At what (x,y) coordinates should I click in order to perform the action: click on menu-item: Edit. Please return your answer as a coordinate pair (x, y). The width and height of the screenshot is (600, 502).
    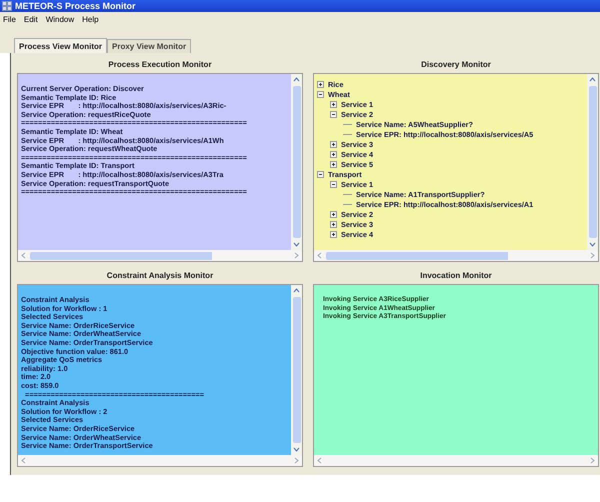
    Looking at the image, I should click on (31, 19).